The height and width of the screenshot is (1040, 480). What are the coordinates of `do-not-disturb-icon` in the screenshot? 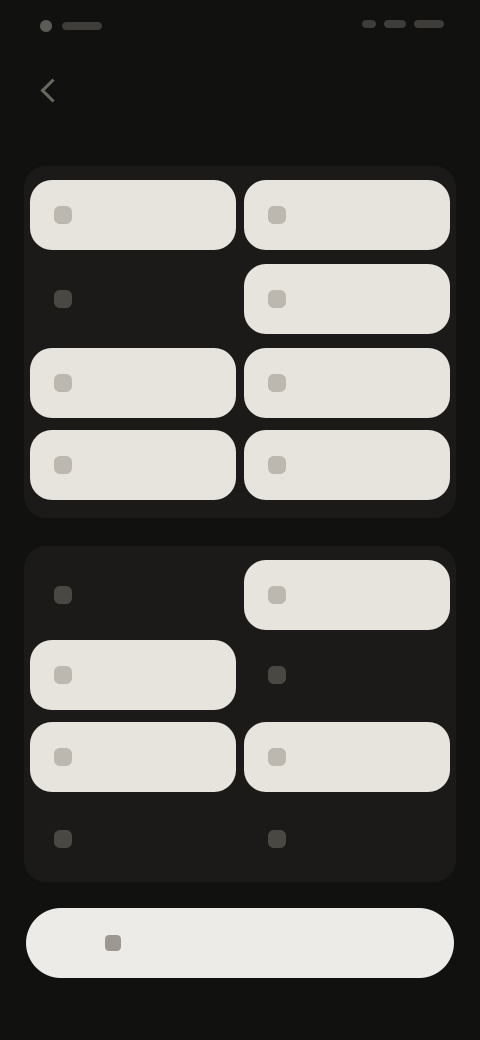 It's located at (63, 675).